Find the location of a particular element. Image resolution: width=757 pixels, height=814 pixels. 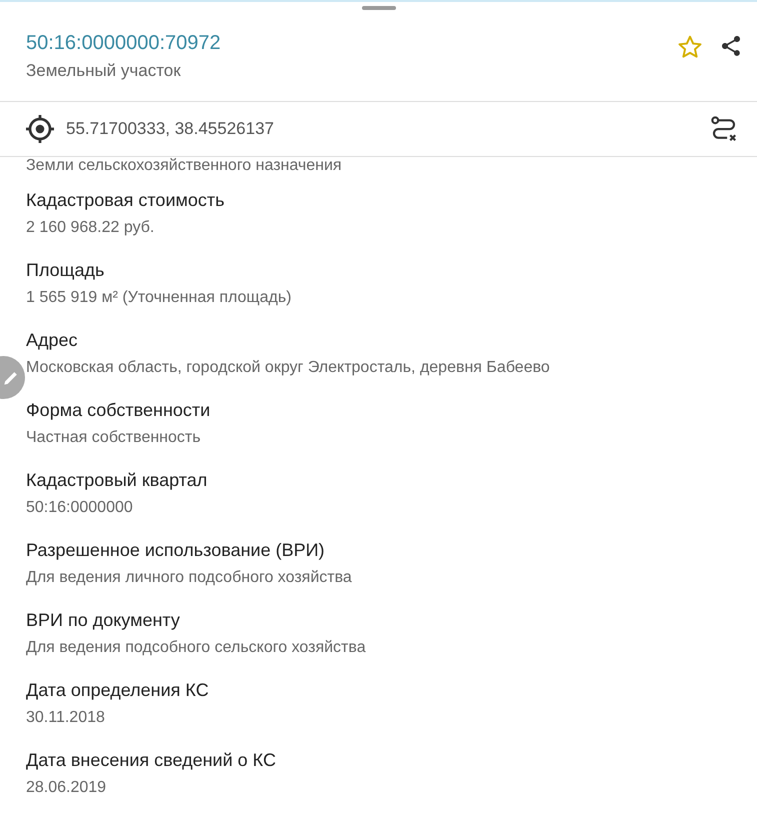

field-value: Московская область, городской округ Электросталь, деревня Бабеево is located at coordinates (288, 368).